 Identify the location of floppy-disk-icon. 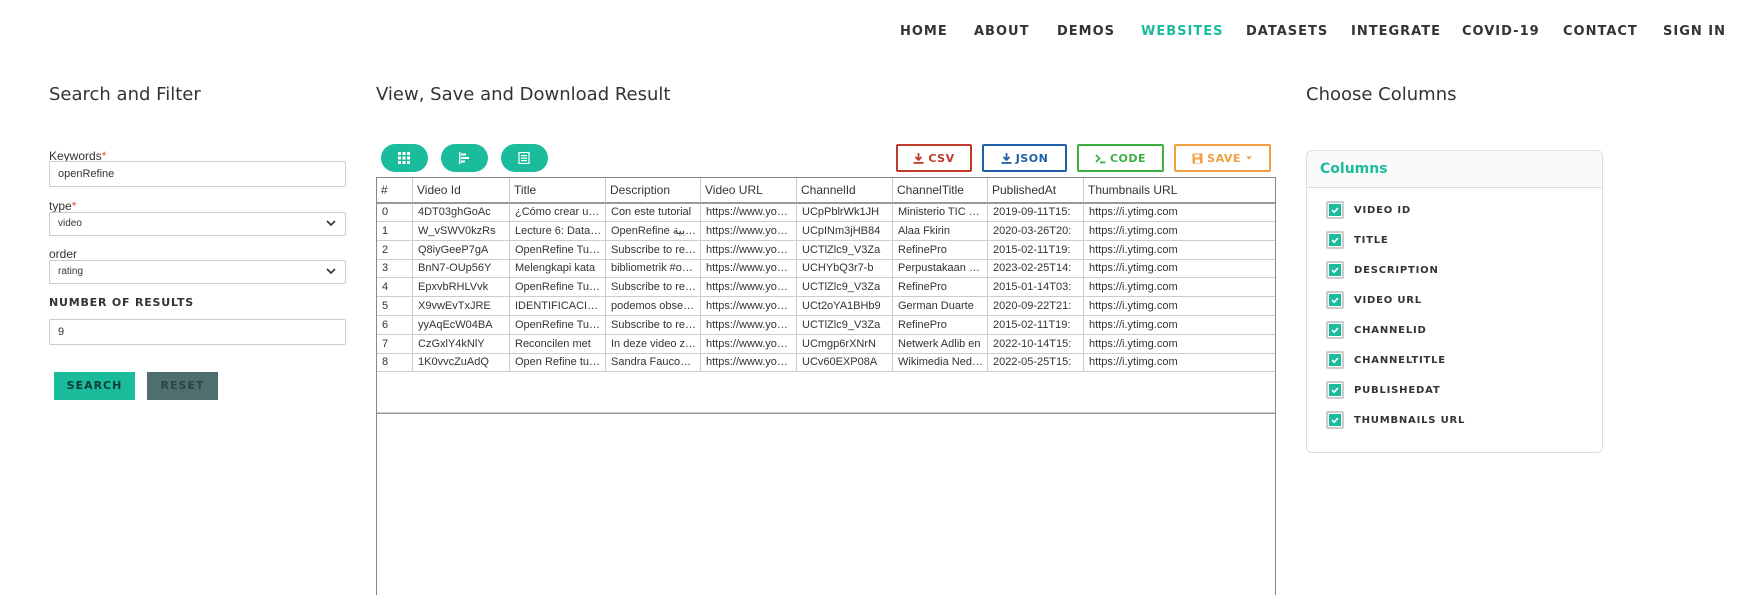
(1197, 158).